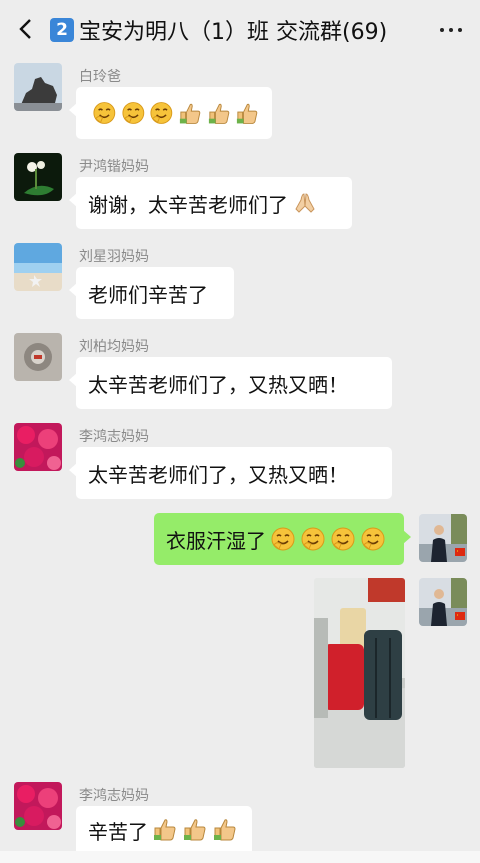  I want to click on ellipsis-icon, so click(451, 30).